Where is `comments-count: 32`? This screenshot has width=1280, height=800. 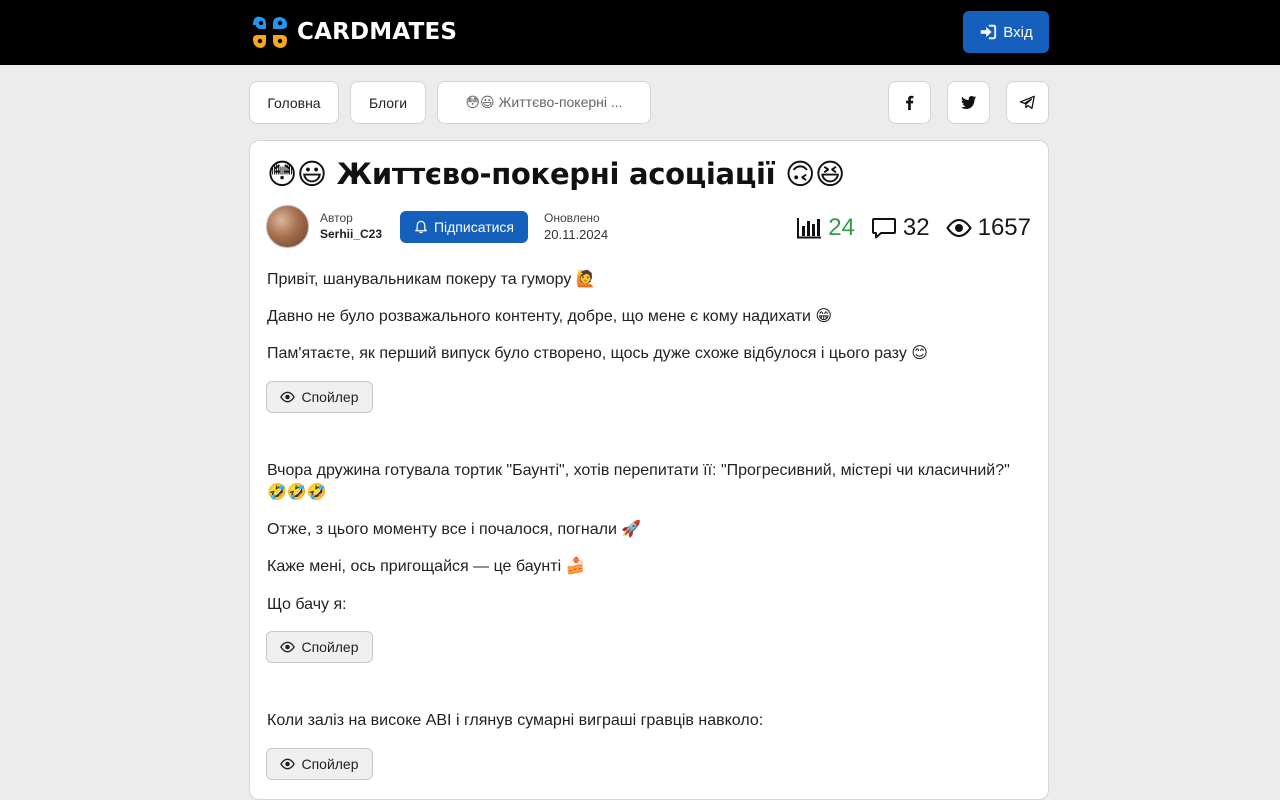
comments-count: 32 is located at coordinates (916, 227).